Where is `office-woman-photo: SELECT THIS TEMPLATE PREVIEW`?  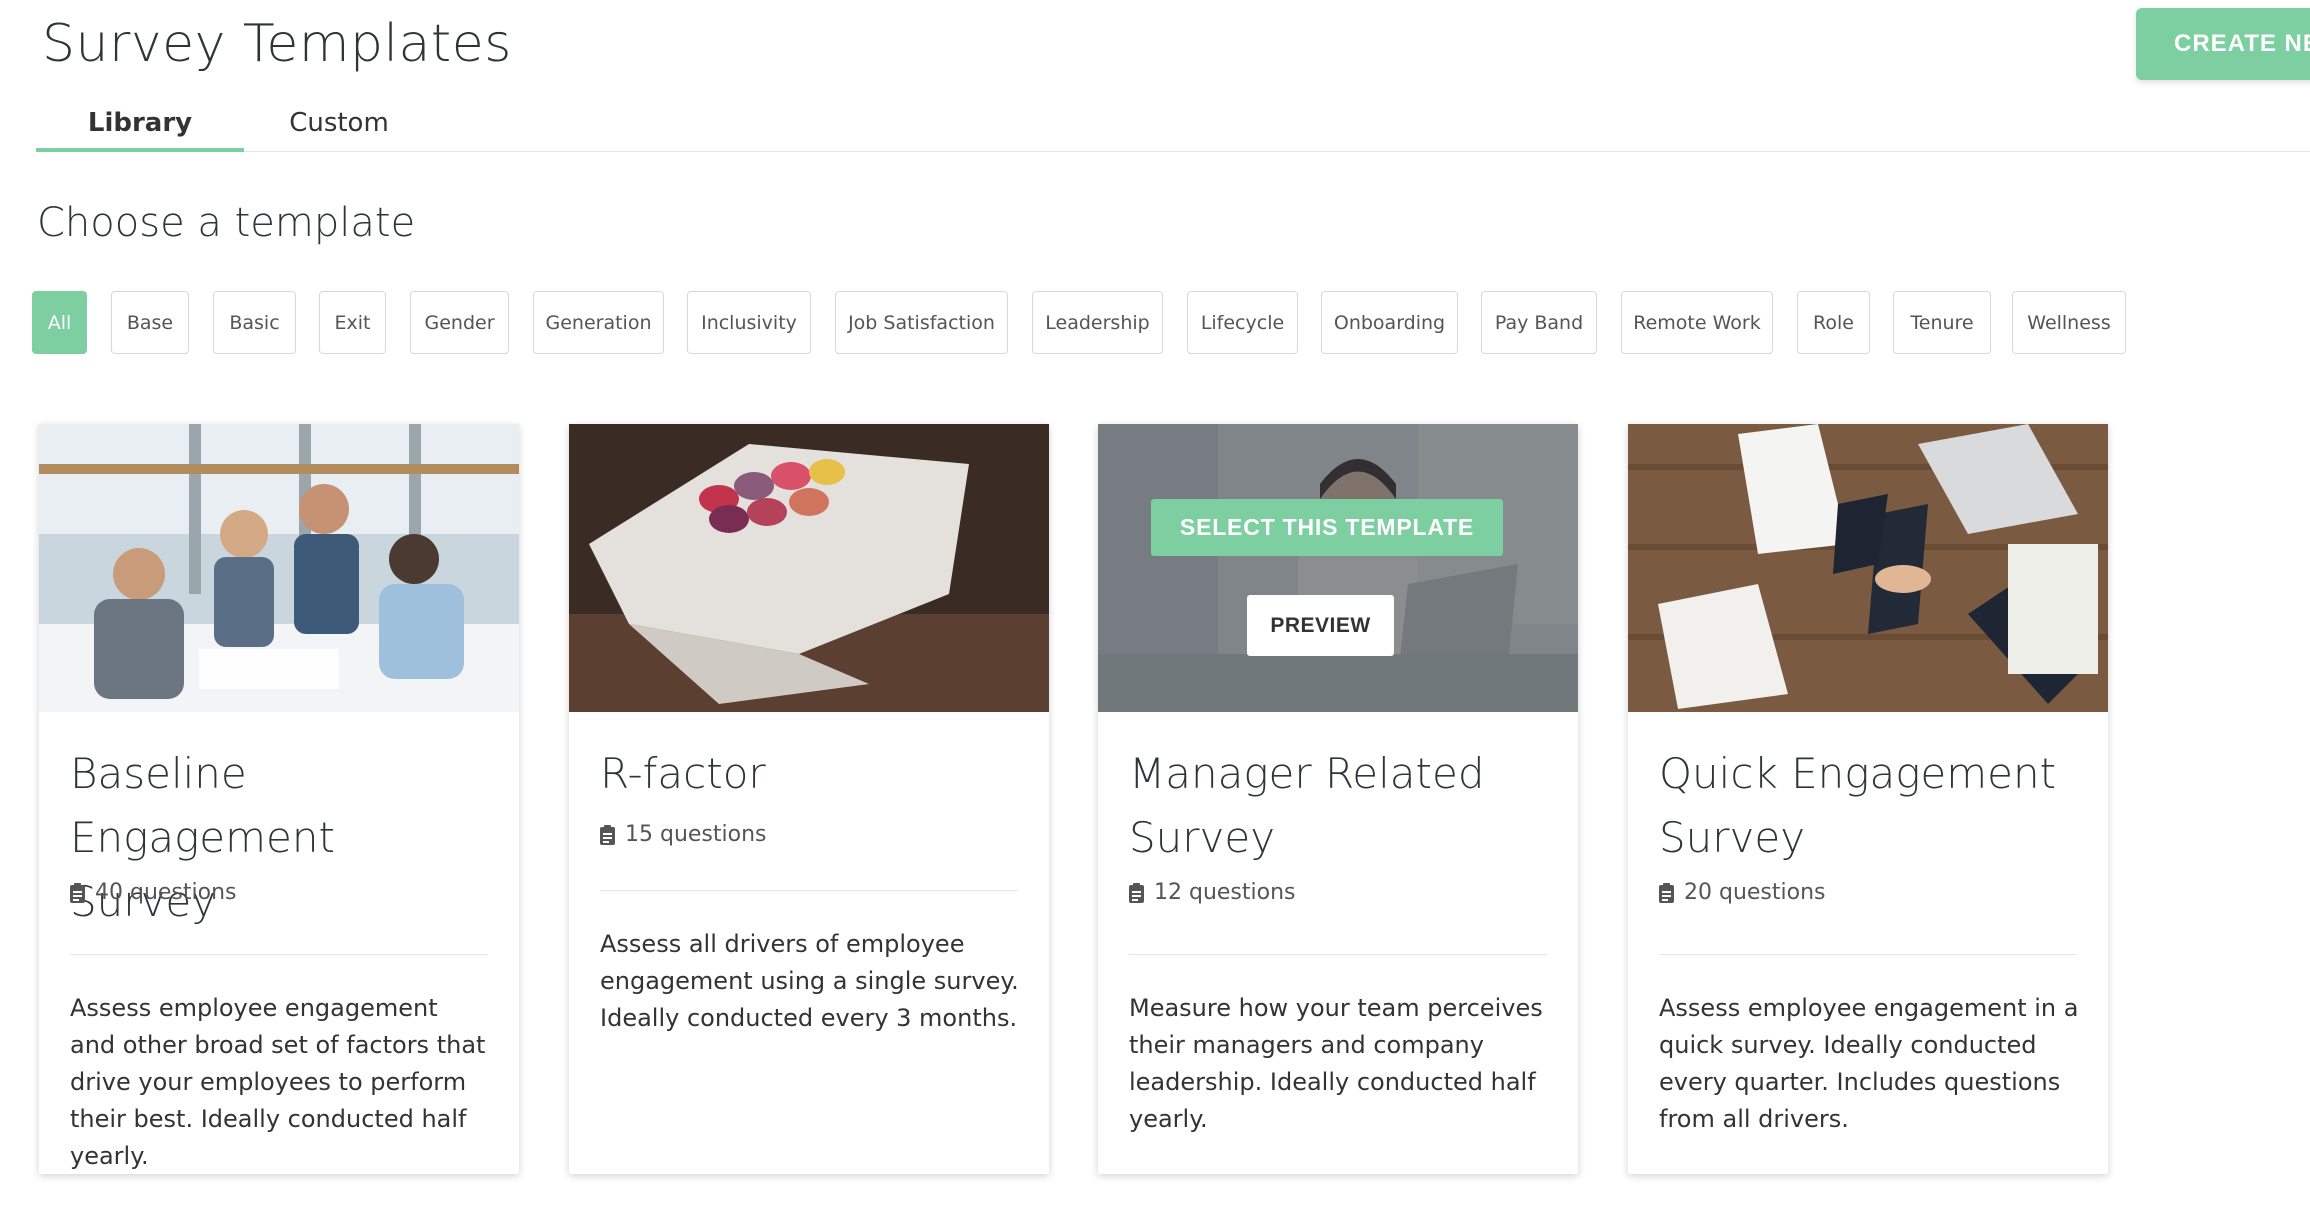
office-woman-photo: SELECT THIS TEMPLATE PREVIEW is located at coordinates (1338, 568).